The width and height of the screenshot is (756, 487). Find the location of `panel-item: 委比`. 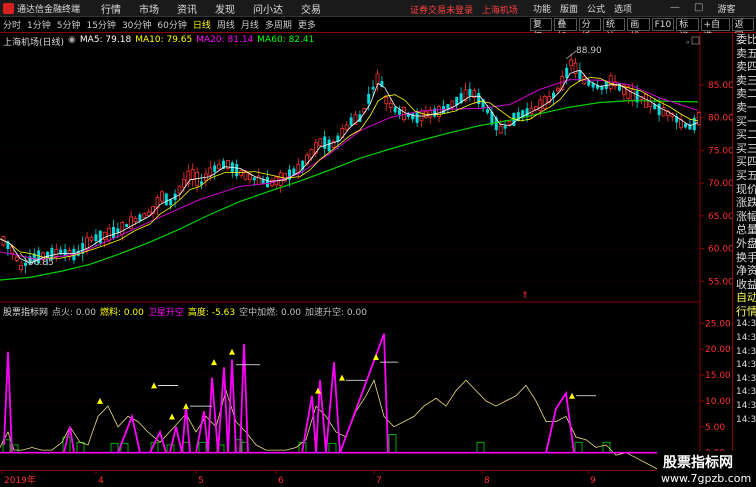

panel-item: 委比 is located at coordinates (746, 39).